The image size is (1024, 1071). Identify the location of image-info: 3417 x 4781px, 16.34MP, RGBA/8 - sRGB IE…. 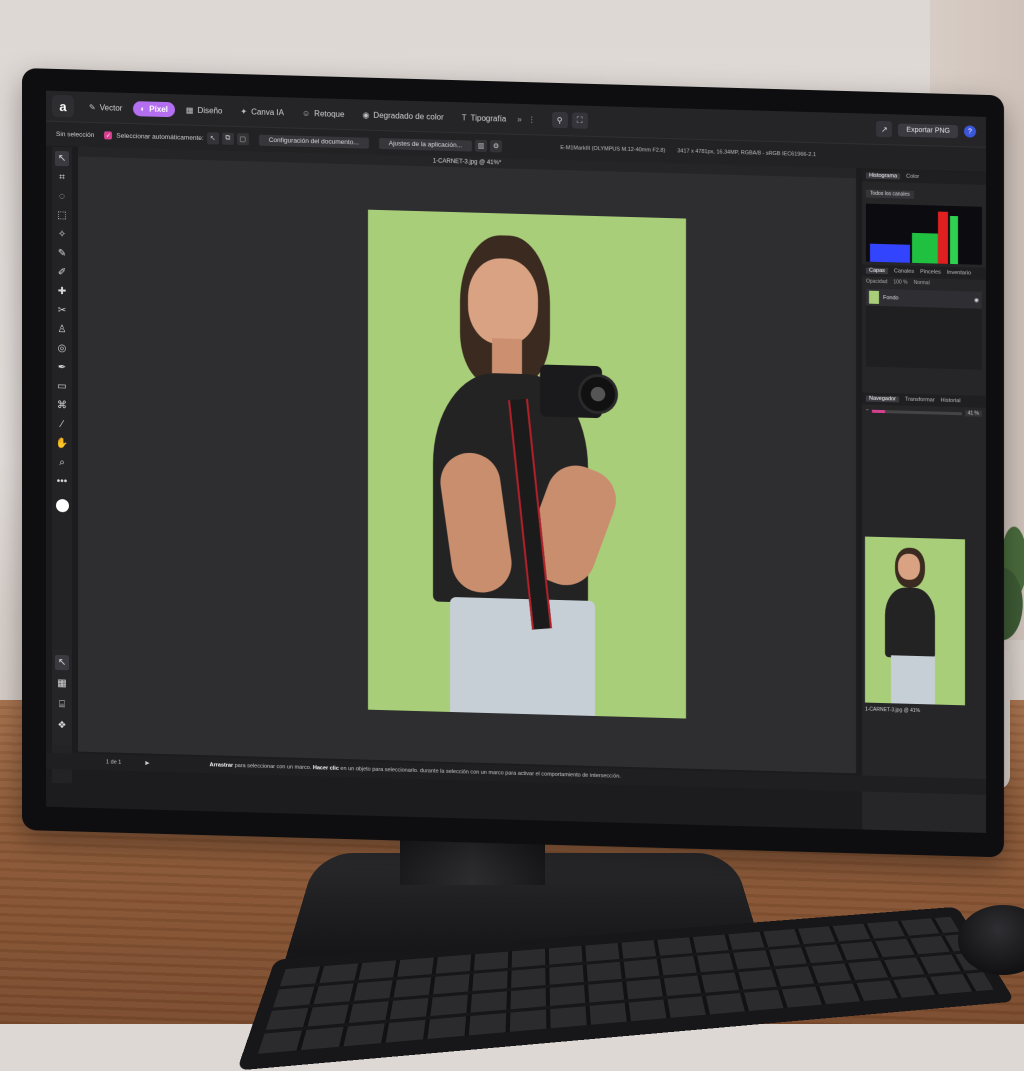
(746, 153).